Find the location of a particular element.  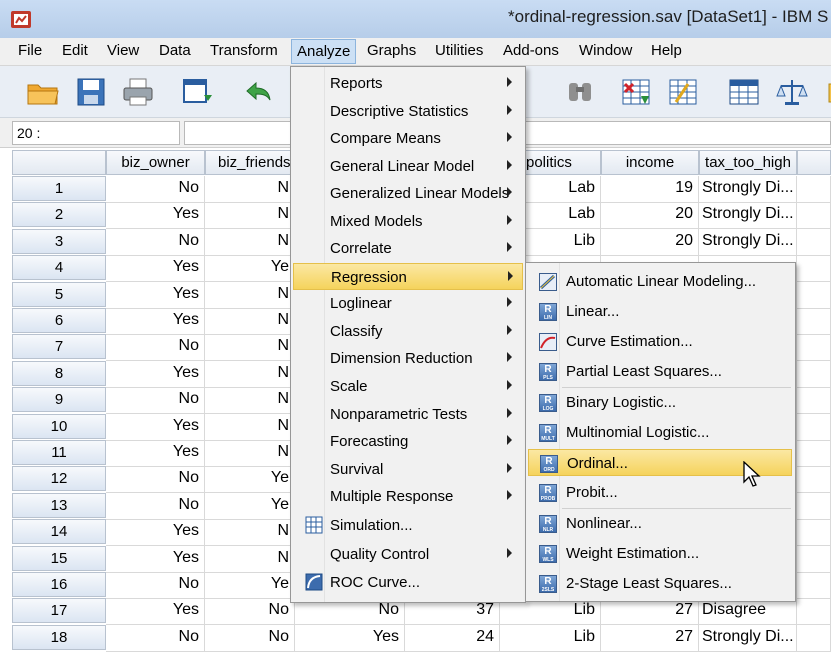

row-header: 13 is located at coordinates (59, 505).